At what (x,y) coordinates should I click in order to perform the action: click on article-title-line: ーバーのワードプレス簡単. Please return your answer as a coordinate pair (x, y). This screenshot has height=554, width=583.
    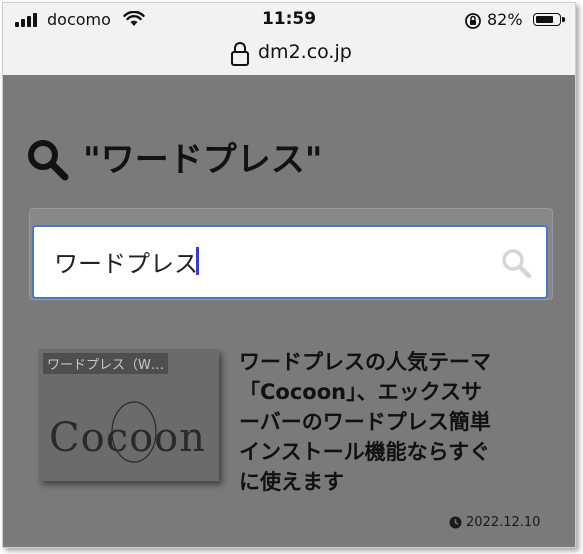
    Looking at the image, I should click on (365, 422).